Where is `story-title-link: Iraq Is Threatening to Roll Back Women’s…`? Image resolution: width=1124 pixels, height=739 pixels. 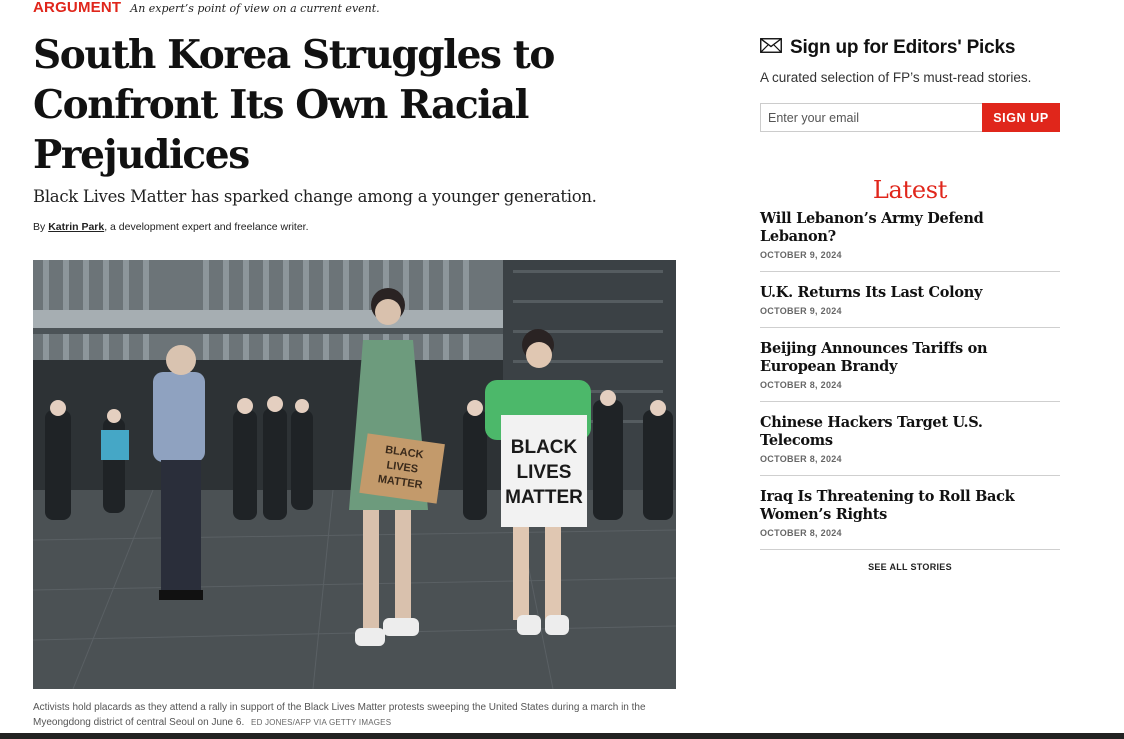
story-title-link: Iraq Is Threatening to Roll Back Women’s… is located at coordinates (910, 506).